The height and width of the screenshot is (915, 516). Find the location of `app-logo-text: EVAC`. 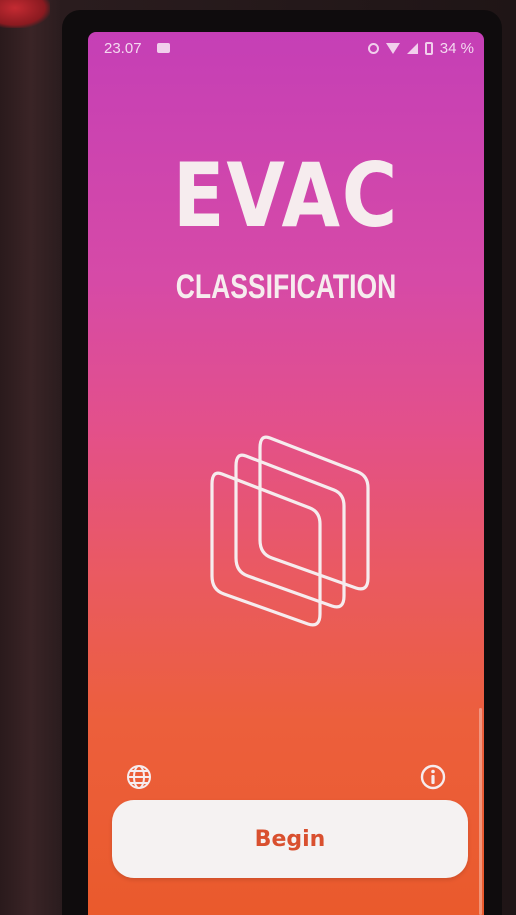

app-logo-text: EVAC is located at coordinates (286, 195).